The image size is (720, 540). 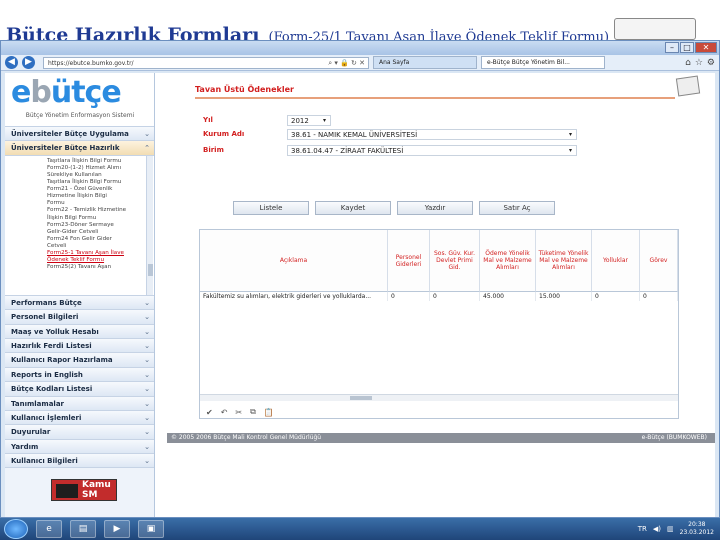 I want to click on taskbar: e ▤ ▶ ▣ TR ◀) ▥ 20:38 23.03.2012, so click(x=360, y=529).